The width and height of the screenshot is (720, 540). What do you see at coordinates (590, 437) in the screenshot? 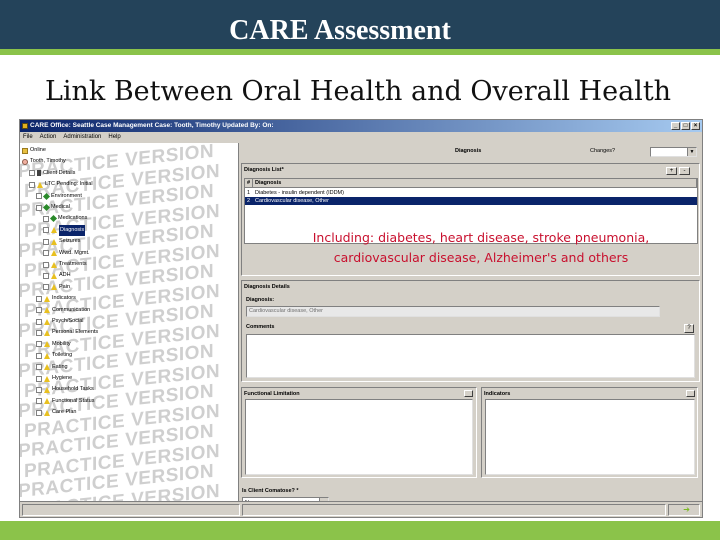
I see `indicators-textarea` at bounding box center [590, 437].